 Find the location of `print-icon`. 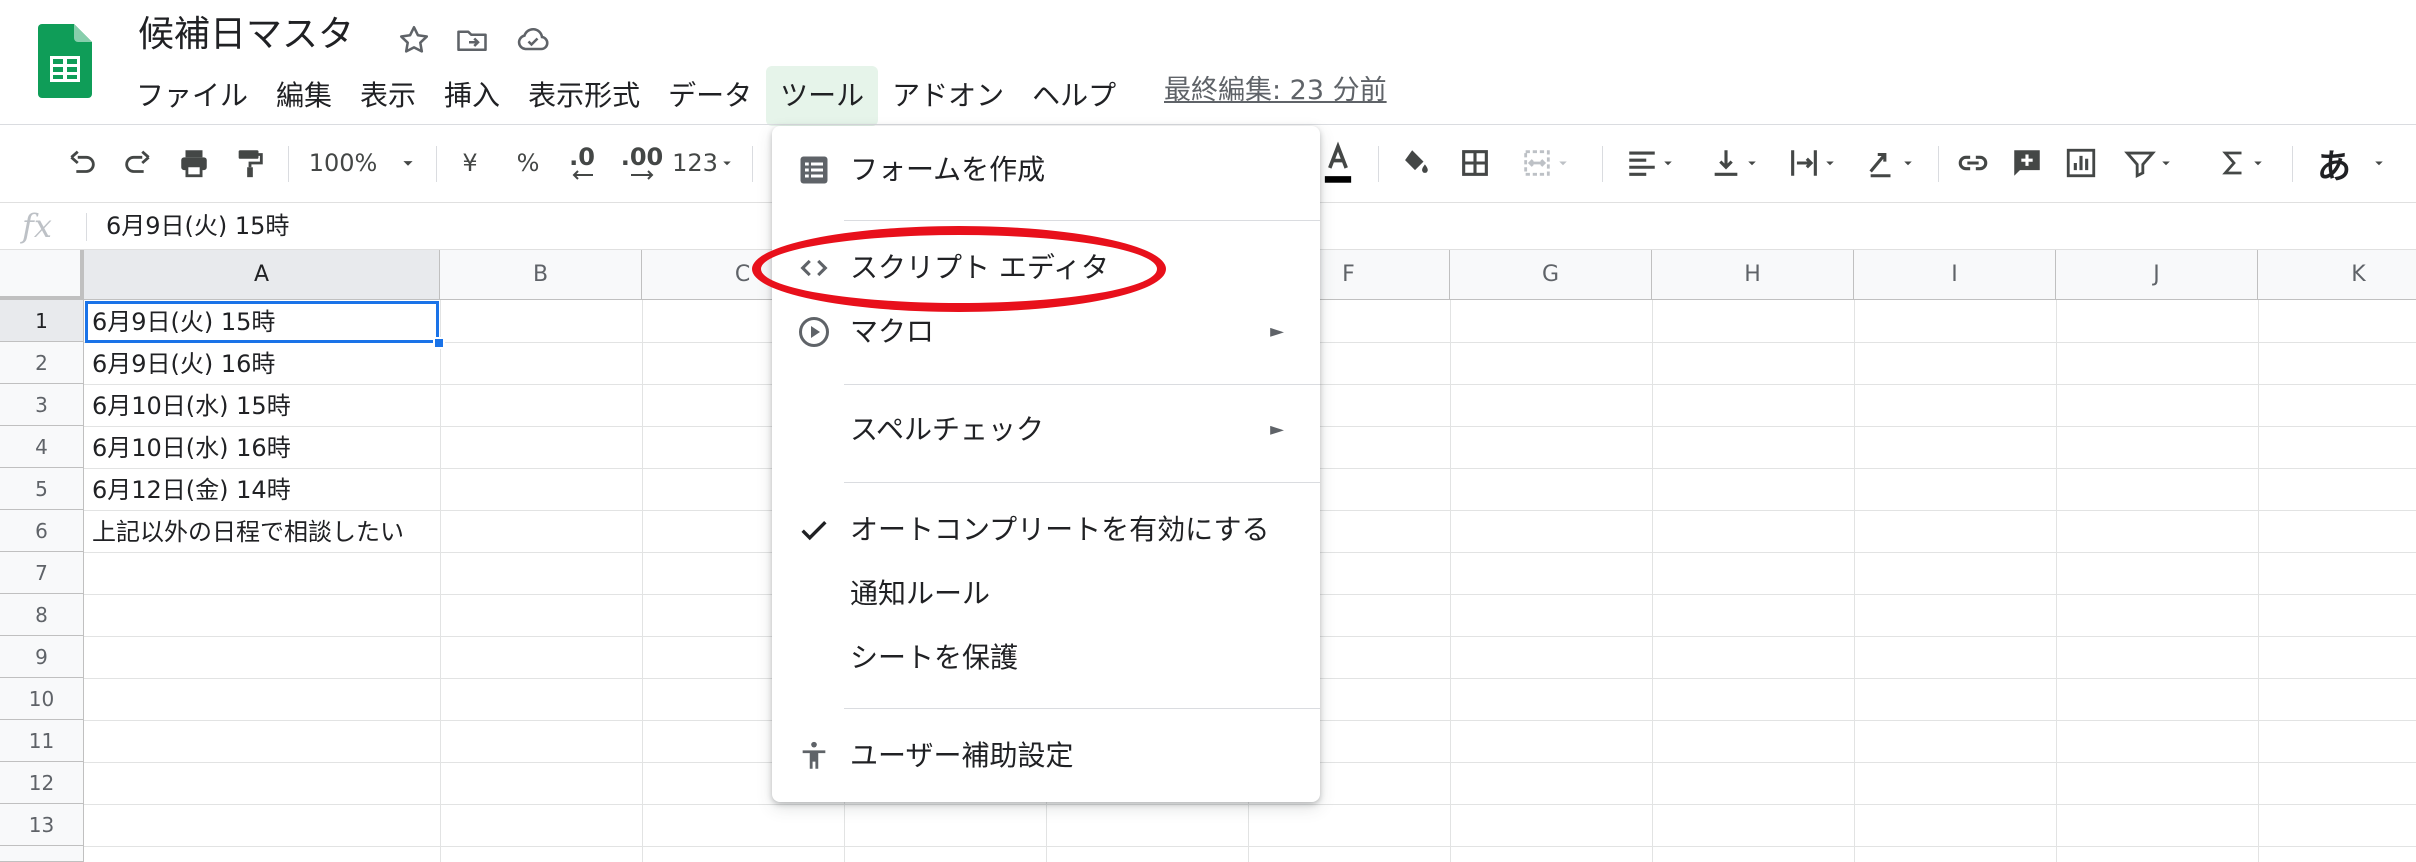

print-icon is located at coordinates (194, 163).